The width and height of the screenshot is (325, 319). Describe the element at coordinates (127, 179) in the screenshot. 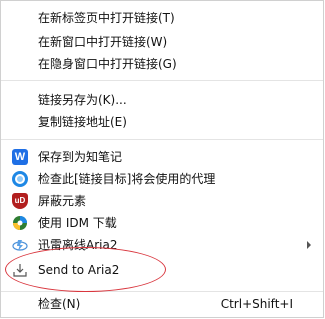

I see `menu-item-label: 检查此[链接目标]将会使用的代理` at that location.